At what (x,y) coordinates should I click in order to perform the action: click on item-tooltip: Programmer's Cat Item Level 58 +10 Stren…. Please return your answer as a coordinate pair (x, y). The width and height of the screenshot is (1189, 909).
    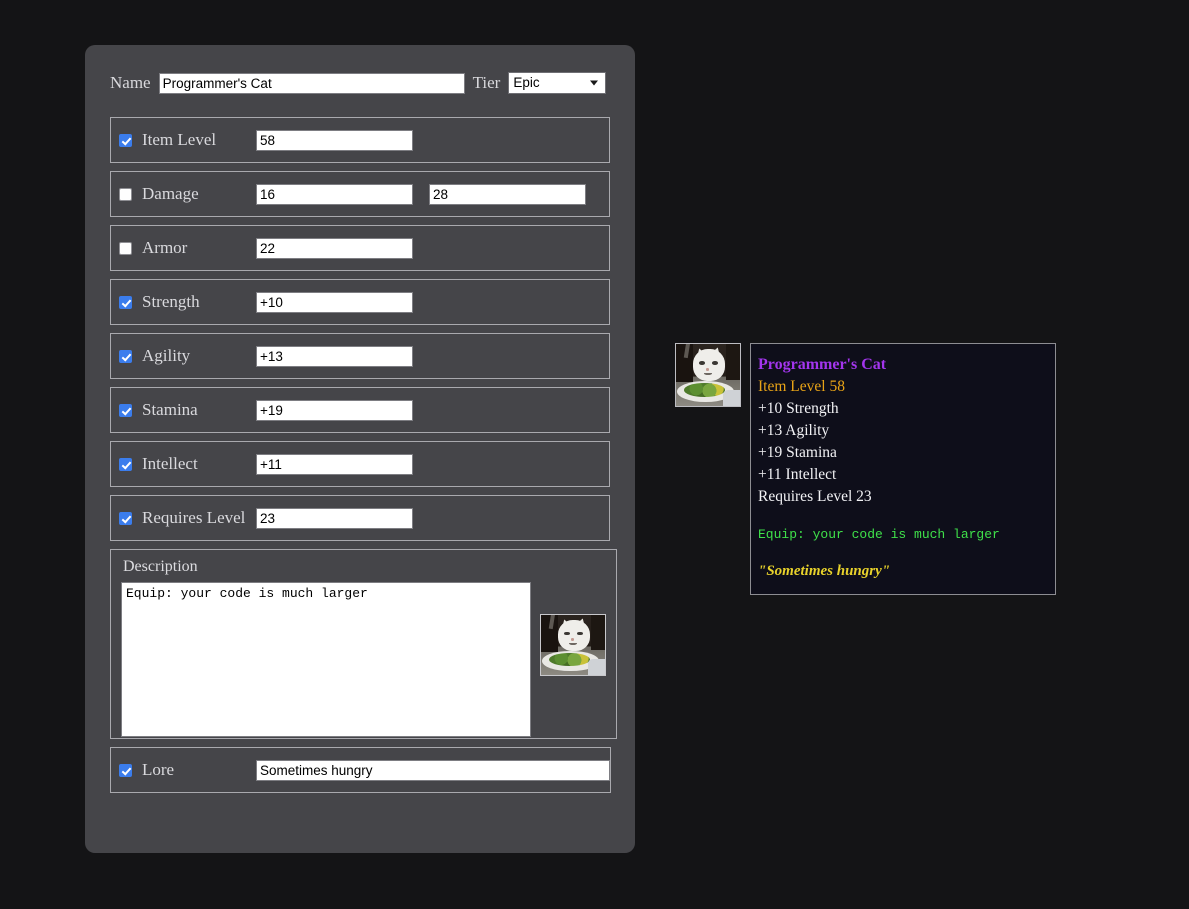
    Looking at the image, I should click on (903, 469).